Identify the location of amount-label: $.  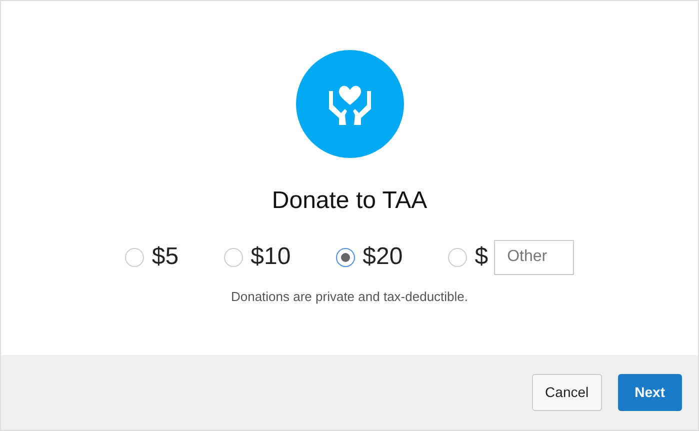
(481, 257).